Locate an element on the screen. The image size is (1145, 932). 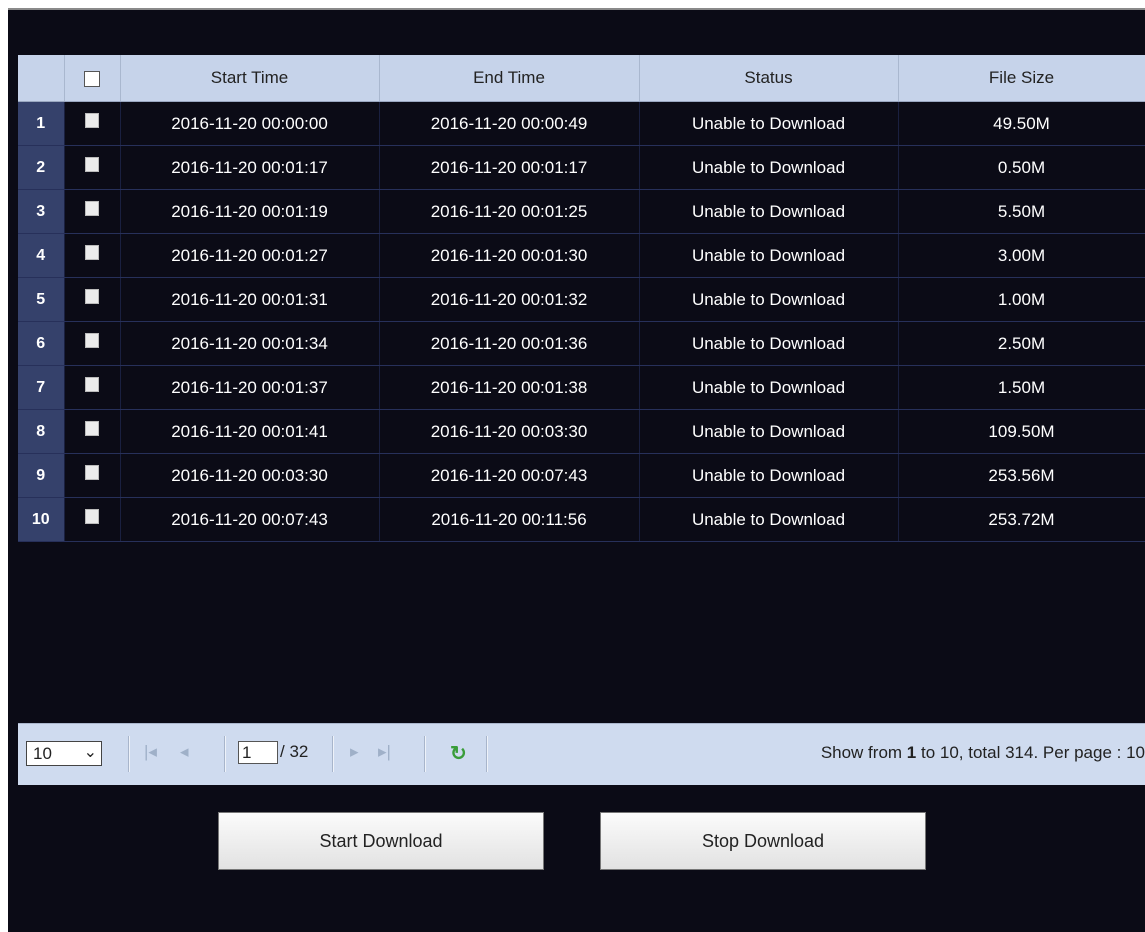
pagination-info-suffix: to 10, total 314. Per page : 10 is located at coordinates (1030, 752).